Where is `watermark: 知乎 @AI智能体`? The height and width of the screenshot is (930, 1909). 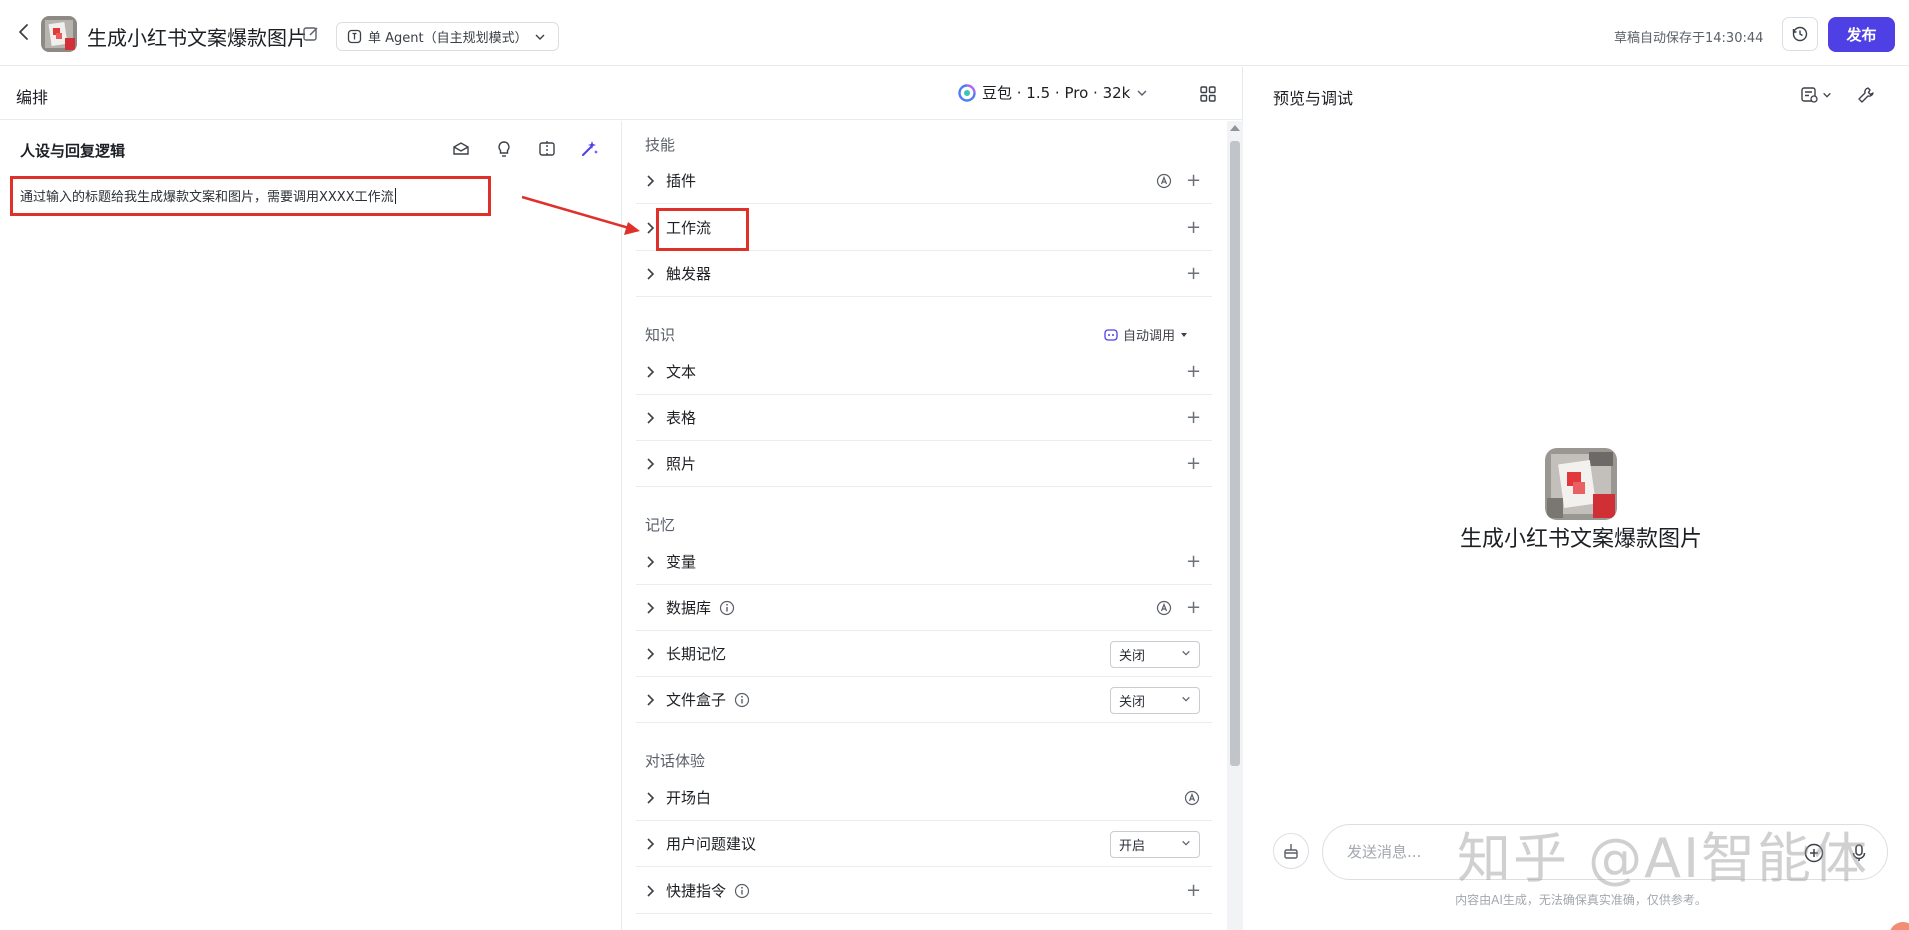
watermark: 知乎 @AI智能体 is located at coordinates (1663, 858).